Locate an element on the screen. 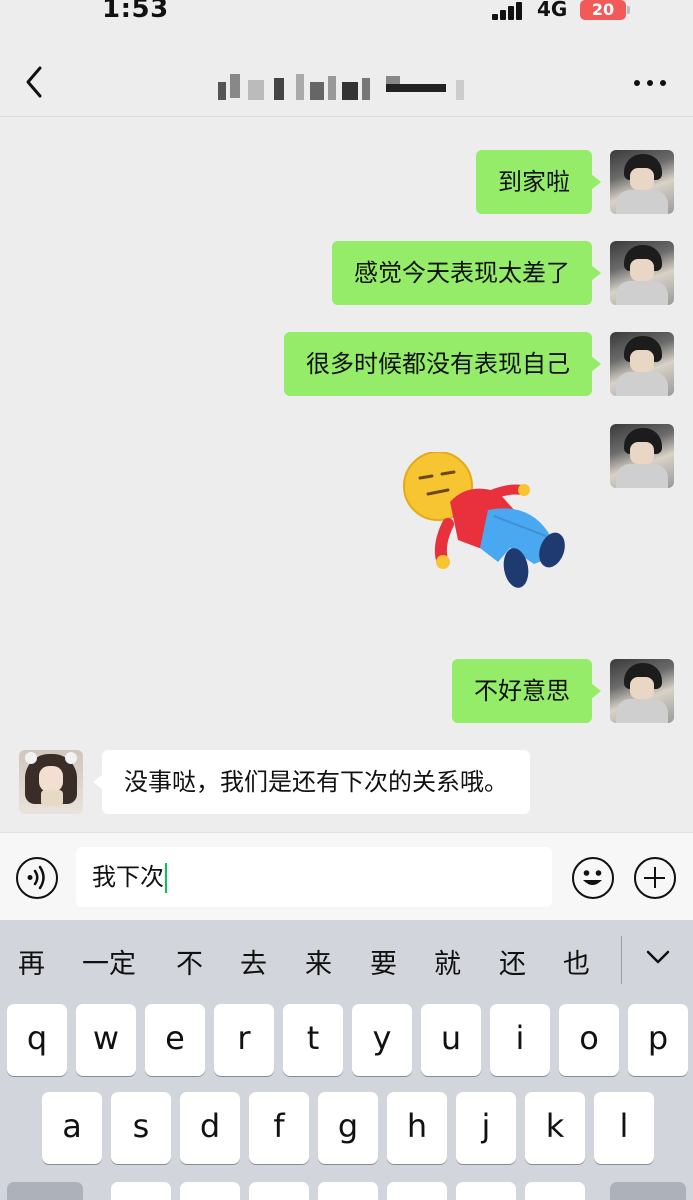 The image size is (693, 1200). candidate-word: 也 is located at coordinates (576, 961).